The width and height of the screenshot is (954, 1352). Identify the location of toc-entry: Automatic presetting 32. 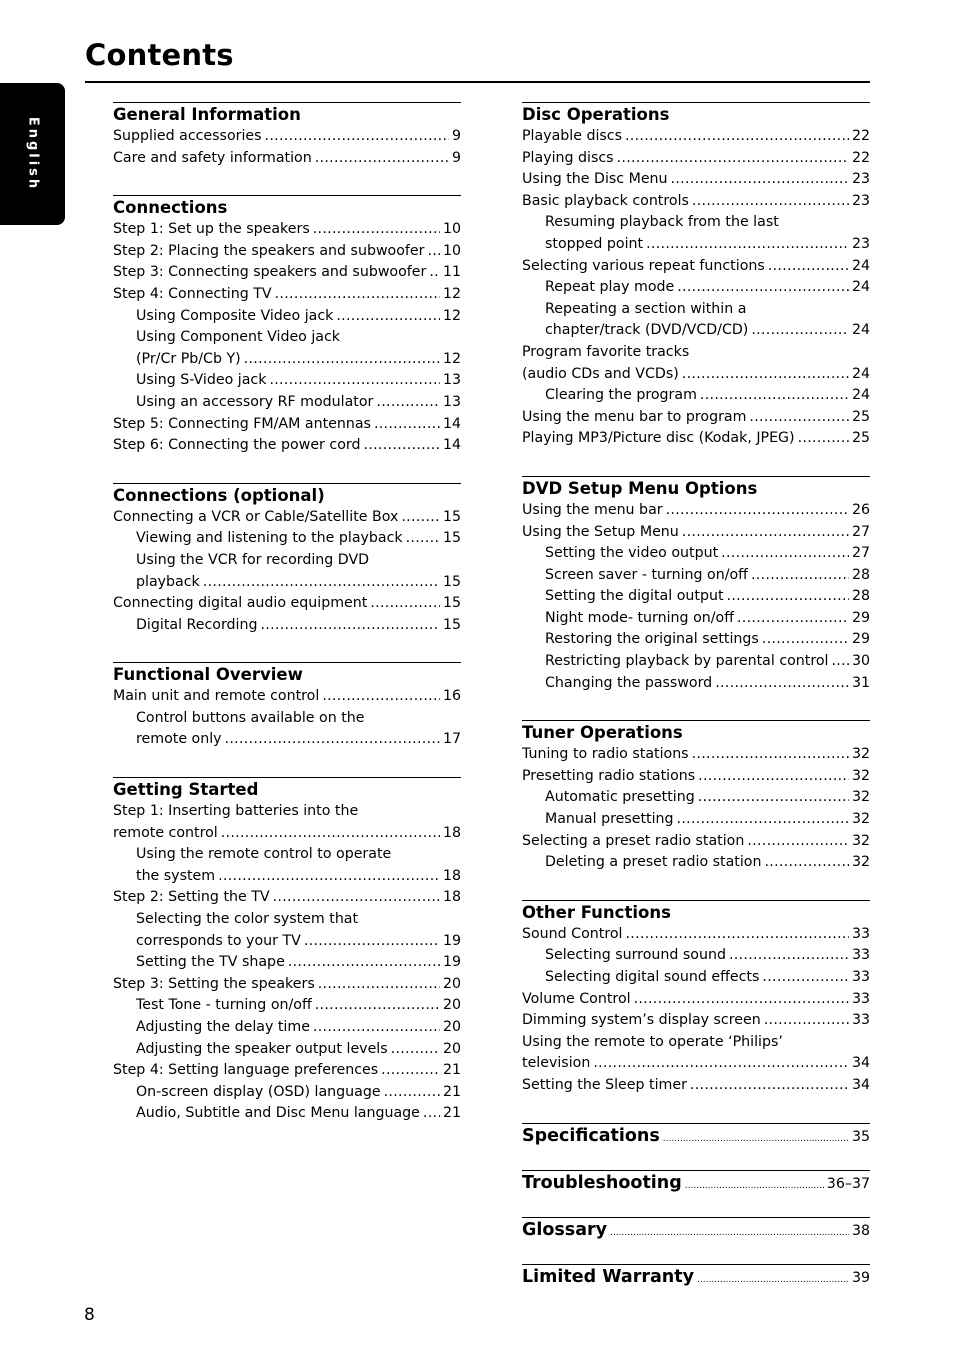
(696, 798).